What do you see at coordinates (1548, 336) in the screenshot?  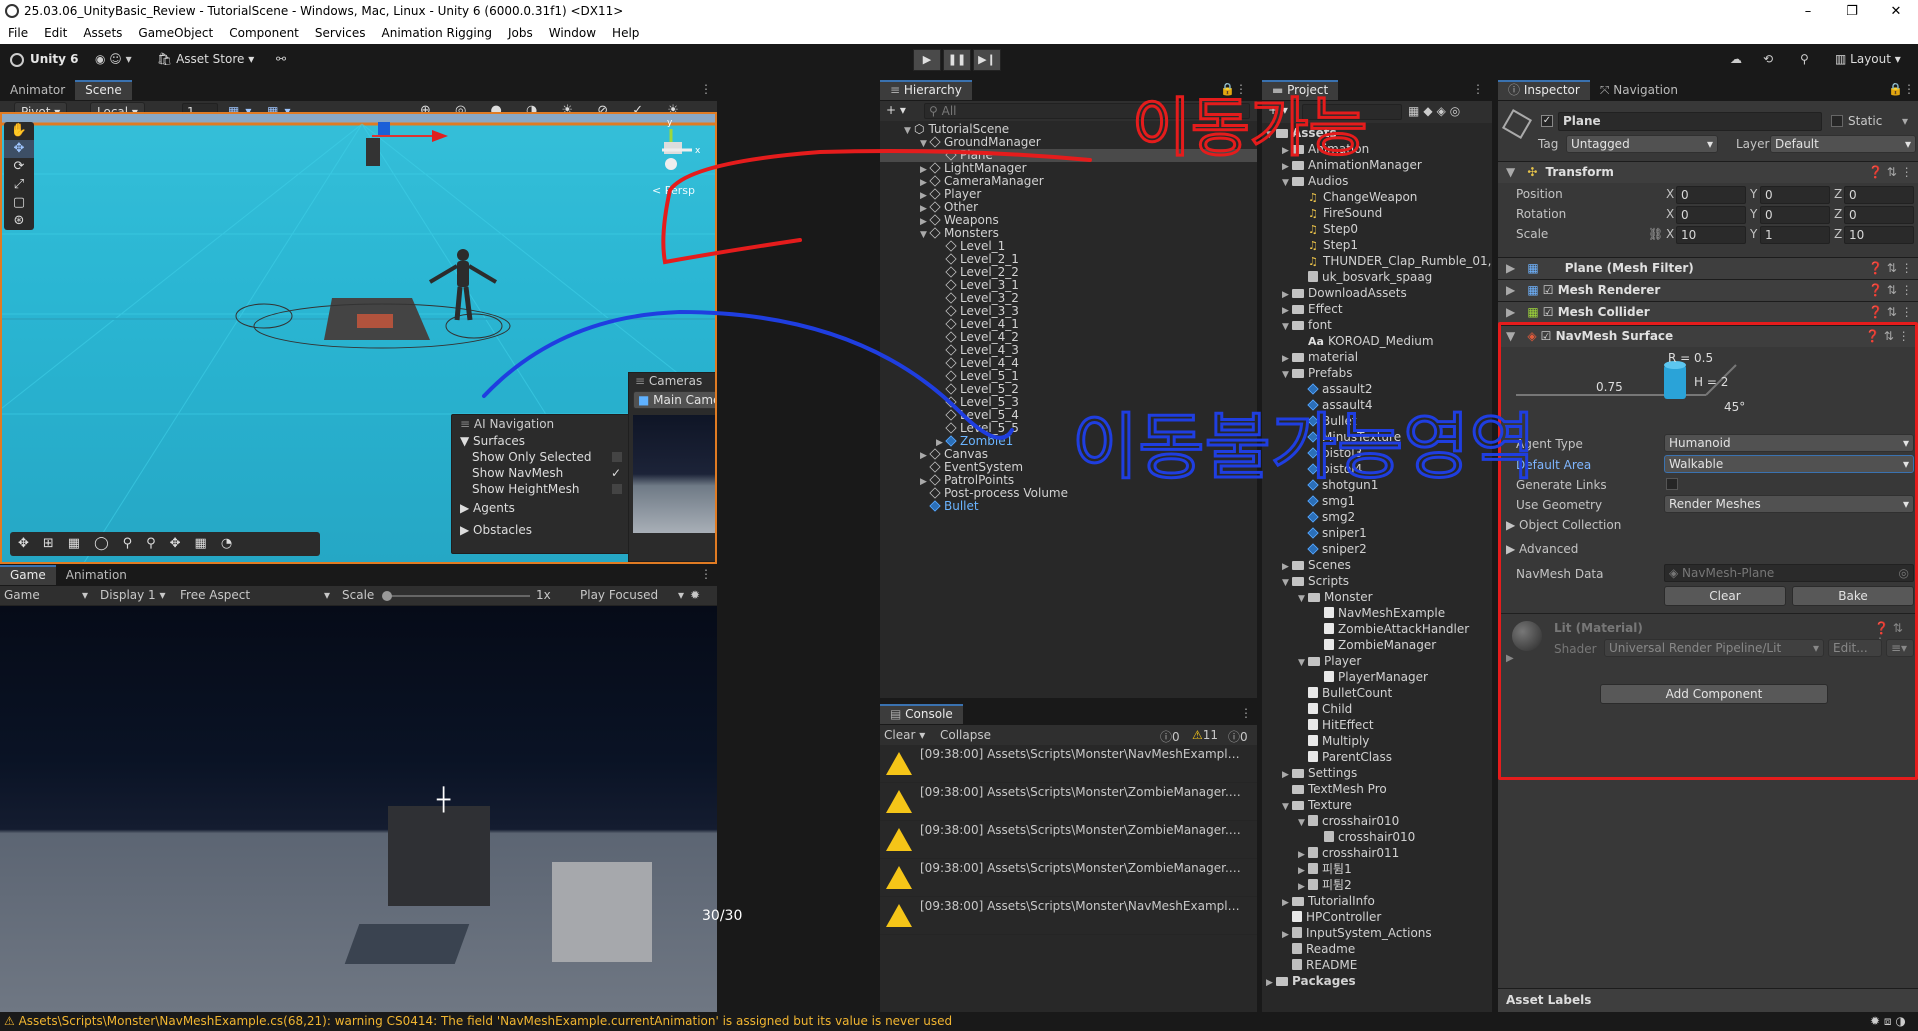 I see `navmesh-surface-checkbox: ☑` at bounding box center [1548, 336].